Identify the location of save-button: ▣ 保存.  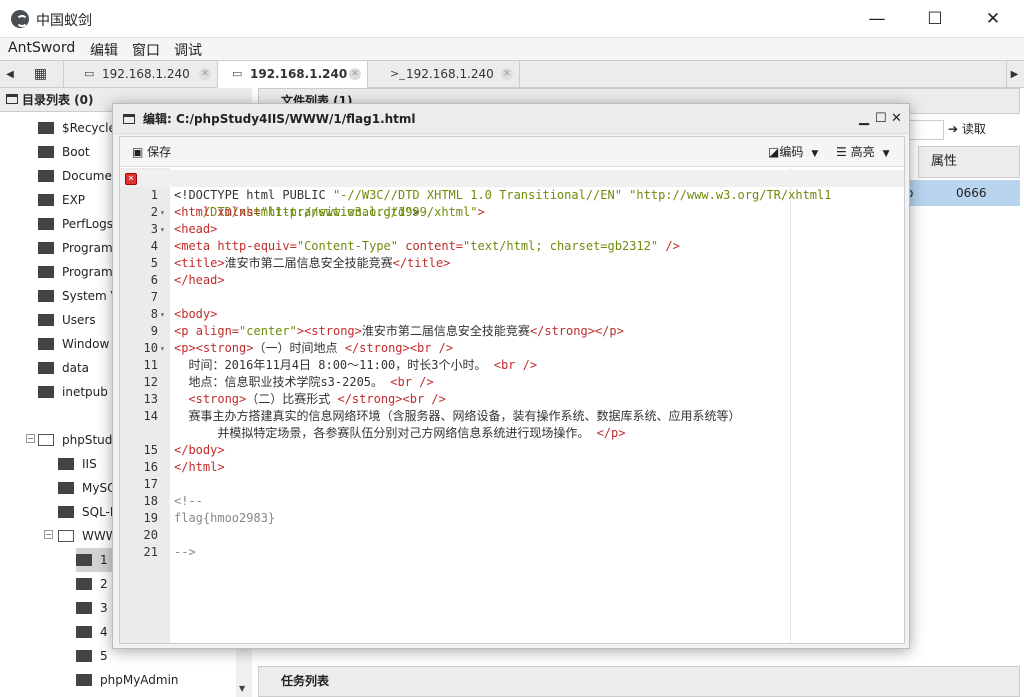
(151, 152).